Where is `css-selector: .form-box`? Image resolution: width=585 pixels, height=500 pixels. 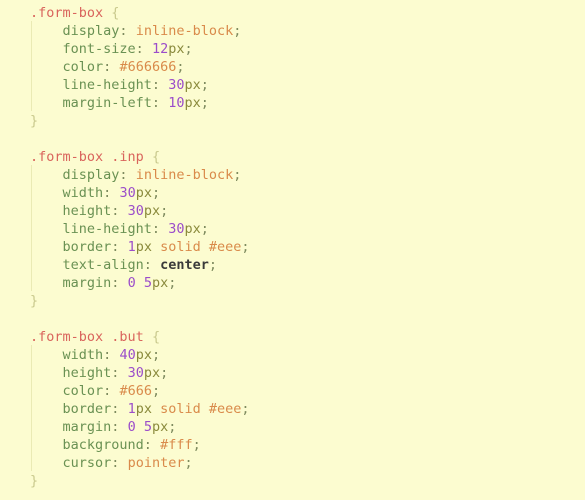
css-selector: .form-box is located at coordinates (67, 13).